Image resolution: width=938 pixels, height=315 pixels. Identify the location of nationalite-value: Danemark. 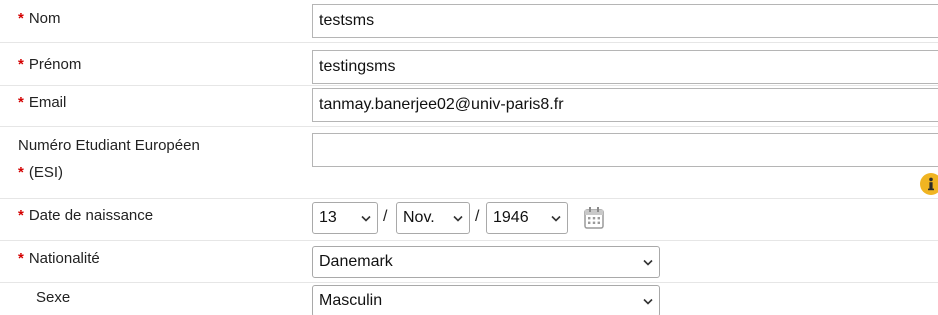
(356, 261).